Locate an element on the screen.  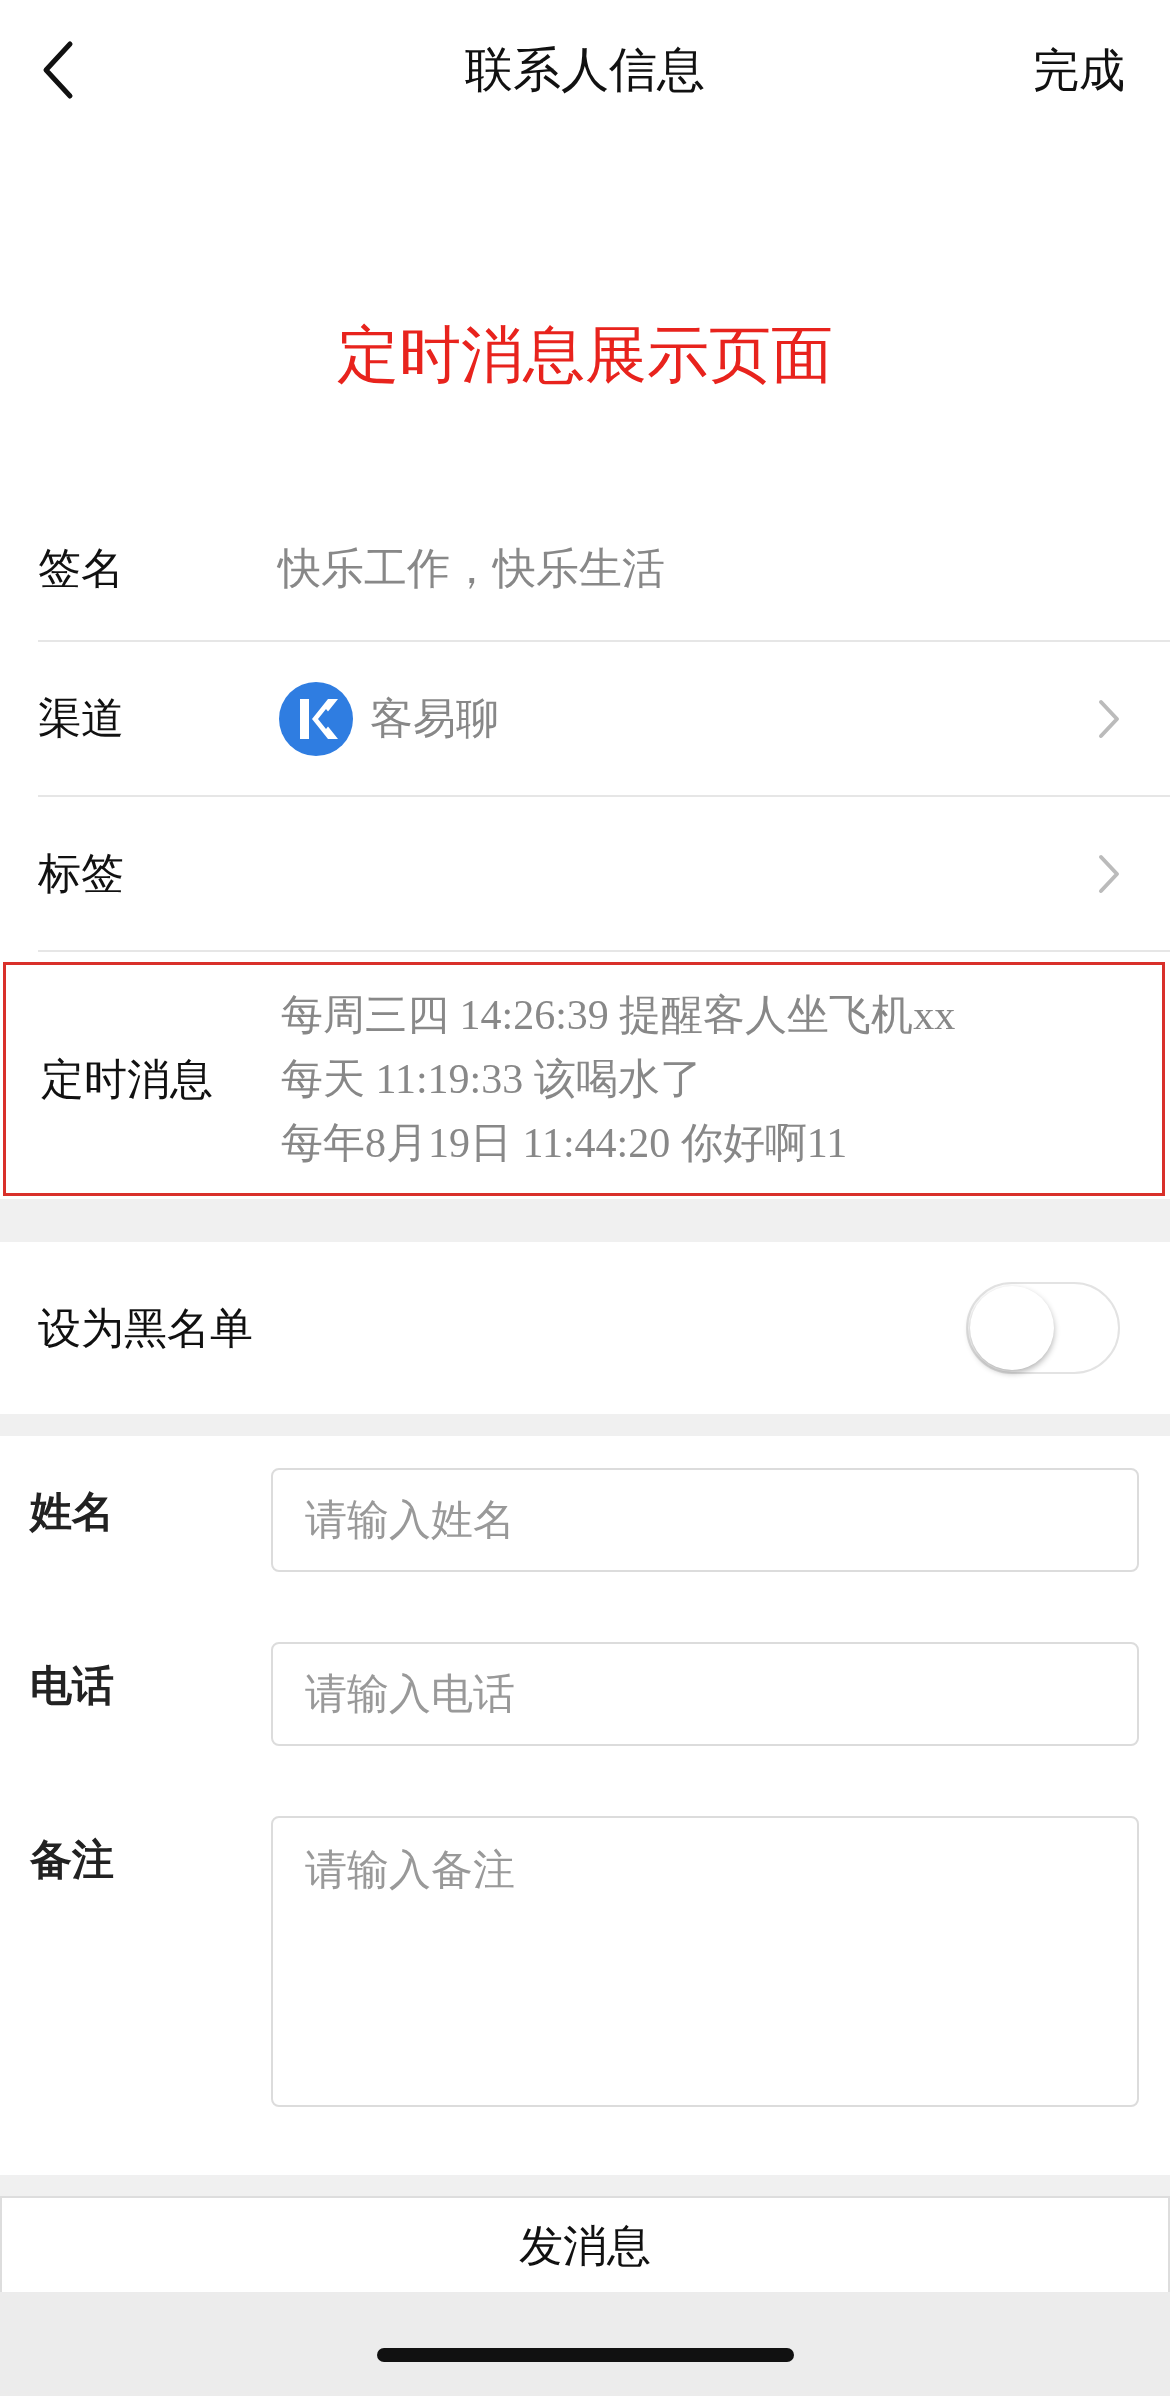
field-label: 电话 is located at coordinates (72, 1686).